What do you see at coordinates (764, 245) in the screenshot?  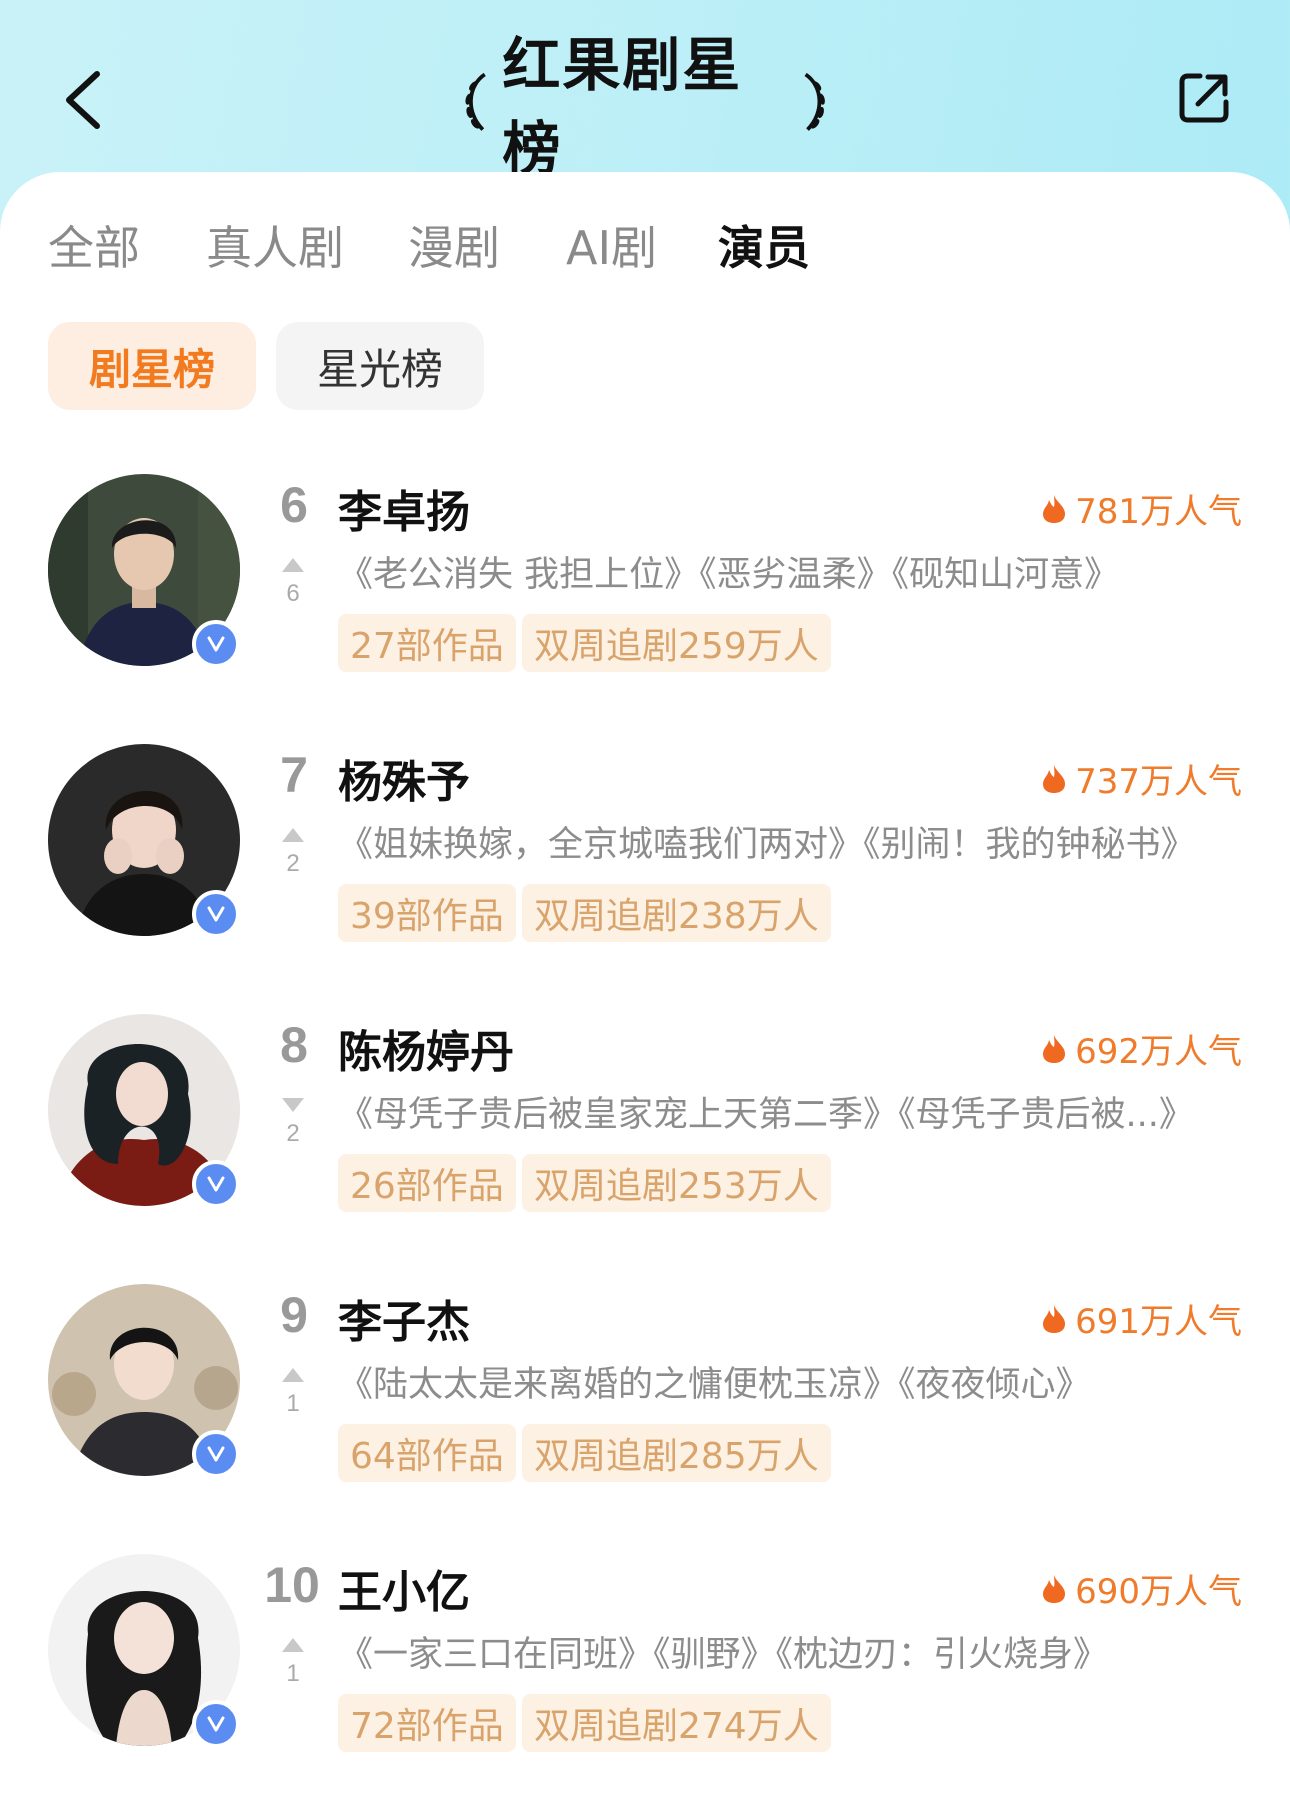 I see `tab-actors: 演员` at bounding box center [764, 245].